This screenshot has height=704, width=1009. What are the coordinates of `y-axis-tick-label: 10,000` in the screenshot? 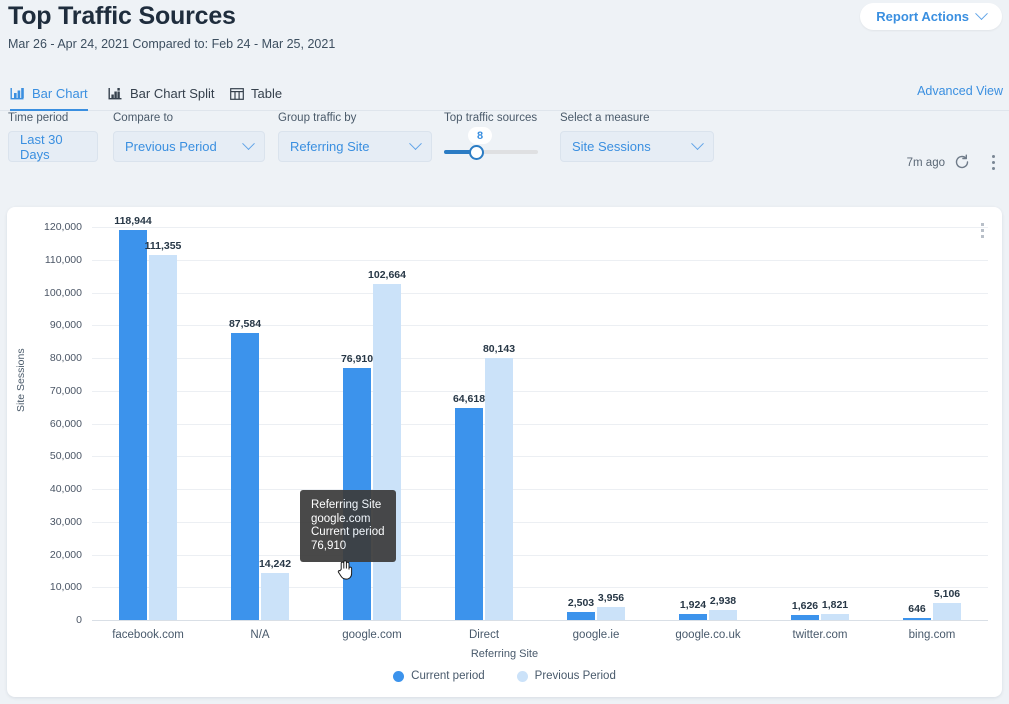 It's located at (65, 587).